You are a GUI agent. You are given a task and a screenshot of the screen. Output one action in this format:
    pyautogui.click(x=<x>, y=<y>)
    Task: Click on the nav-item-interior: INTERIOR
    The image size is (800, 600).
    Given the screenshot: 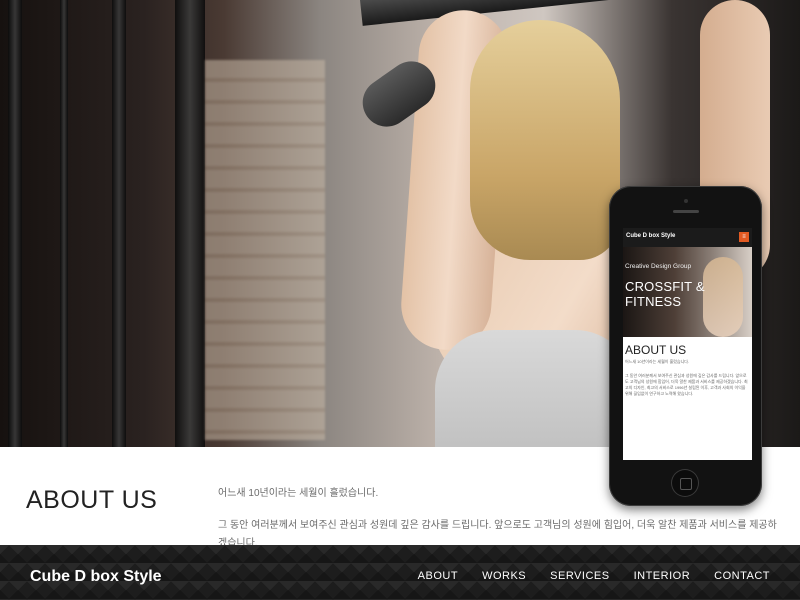 What is the action you would take?
    pyautogui.click(x=662, y=576)
    